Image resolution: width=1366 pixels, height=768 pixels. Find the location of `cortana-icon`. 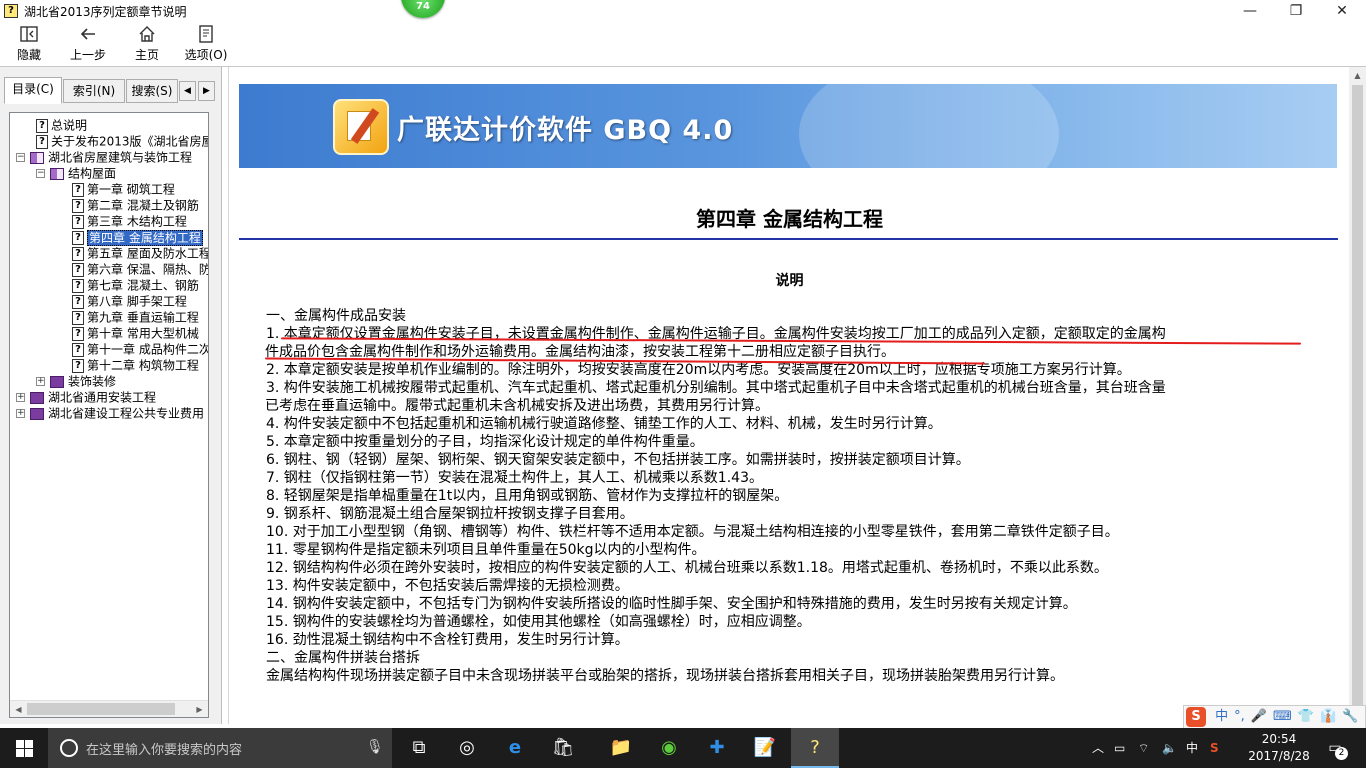

cortana-icon is located at coordinates (69, 748).